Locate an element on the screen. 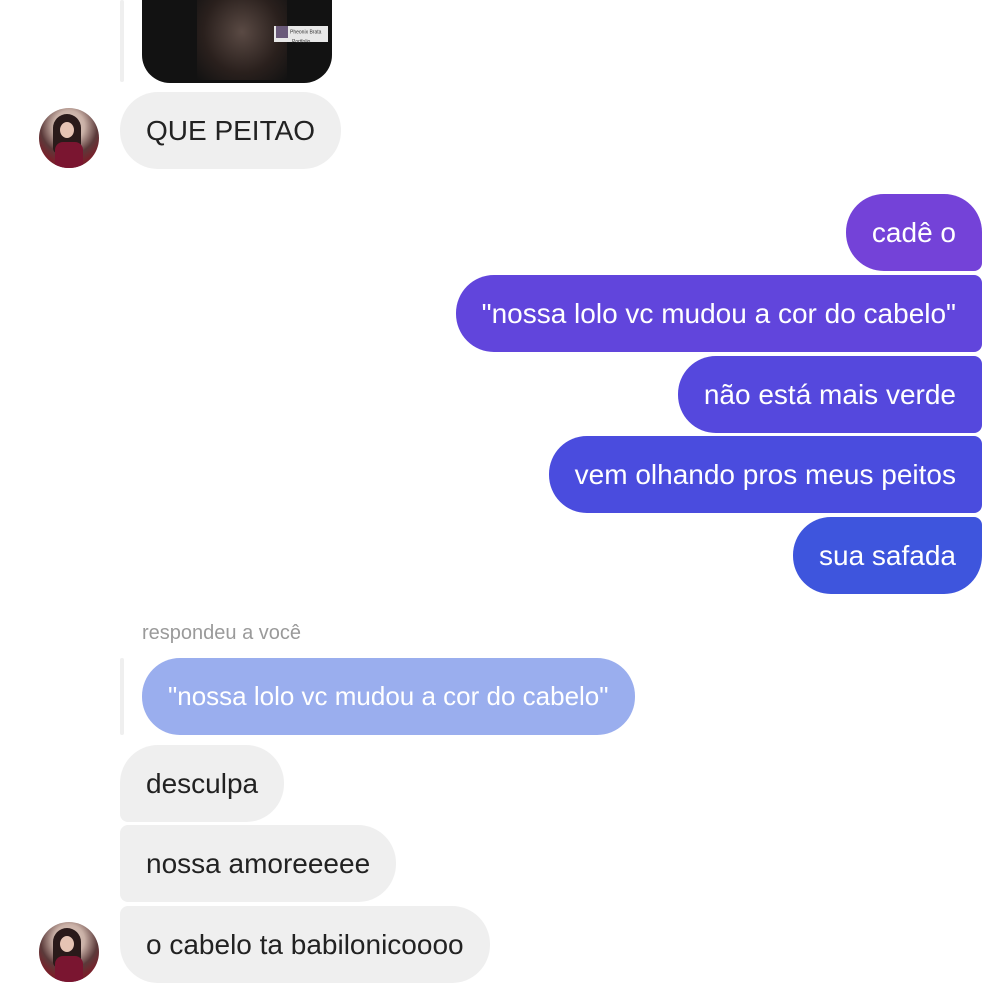 This screenshot has width=1000, height=987. watermark-logo-icon is located at coordinates (282, 32).